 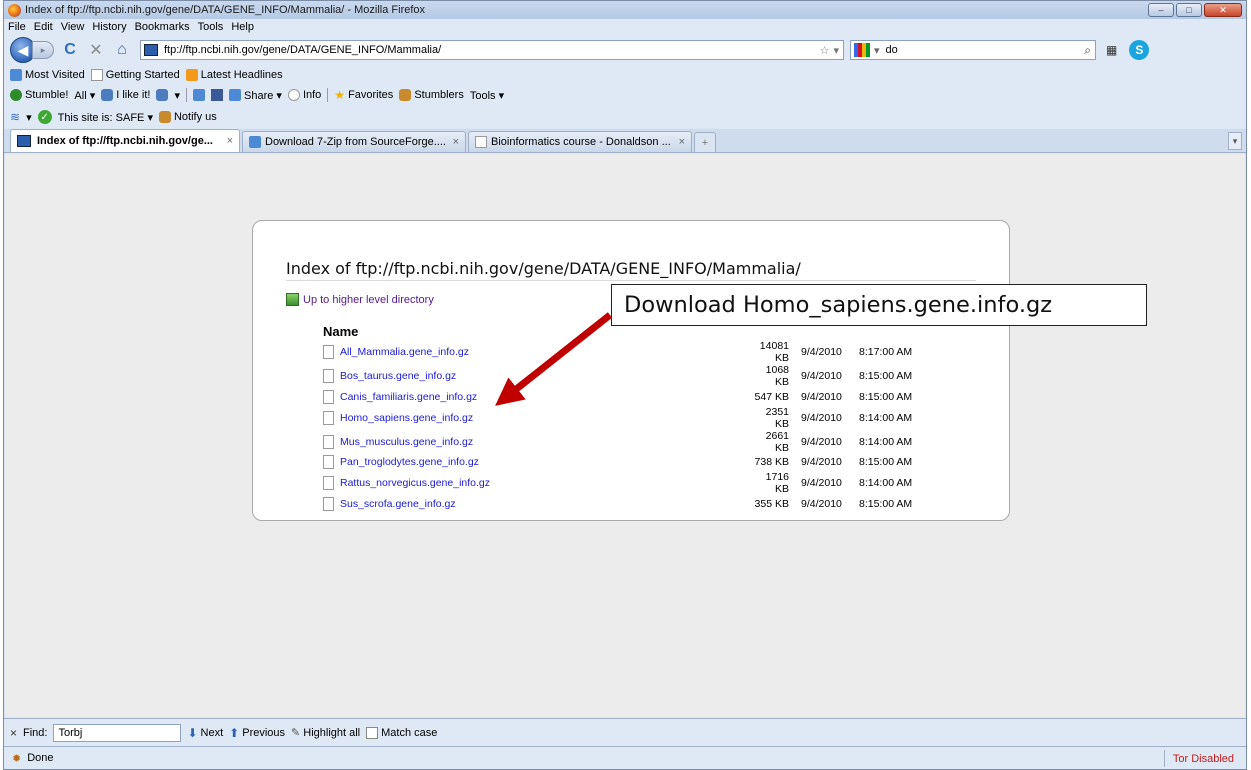 What do you see at coordinates (109, 27) in the screenshot?
I see `menu-history: History` at bounding box center [109, 27].